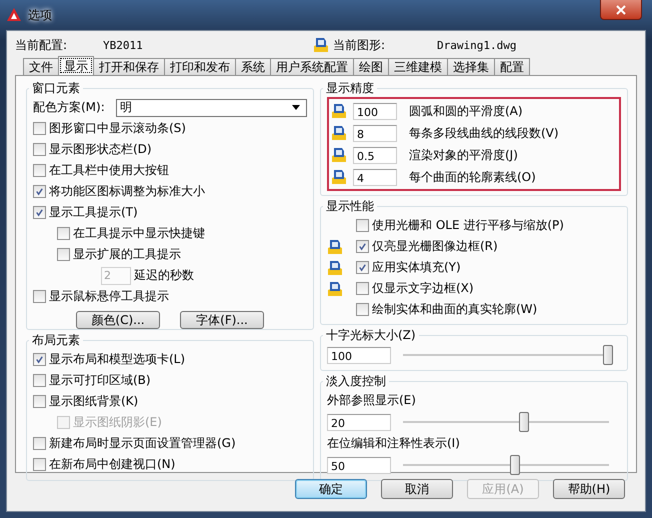 This screenshot has height=518, width=652. Describe the element at coordinates (139, 233) in the screenshot. I see `checkbox-label: 在工具提示中显示快捷键` at that location.